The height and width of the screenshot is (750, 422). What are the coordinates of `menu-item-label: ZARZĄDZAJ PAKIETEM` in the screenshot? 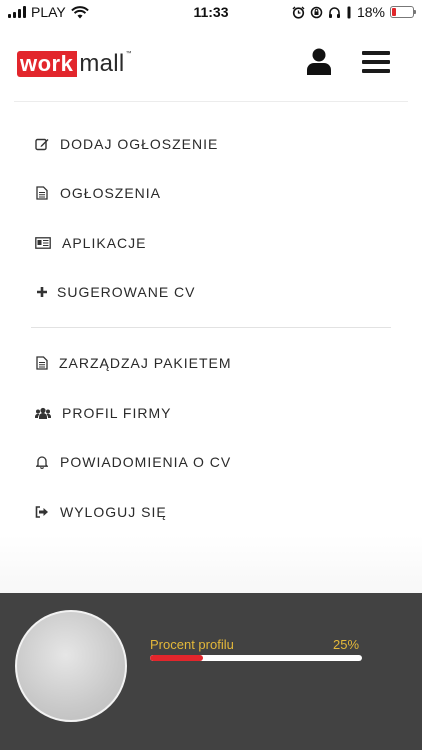 It's located at (145, 363).